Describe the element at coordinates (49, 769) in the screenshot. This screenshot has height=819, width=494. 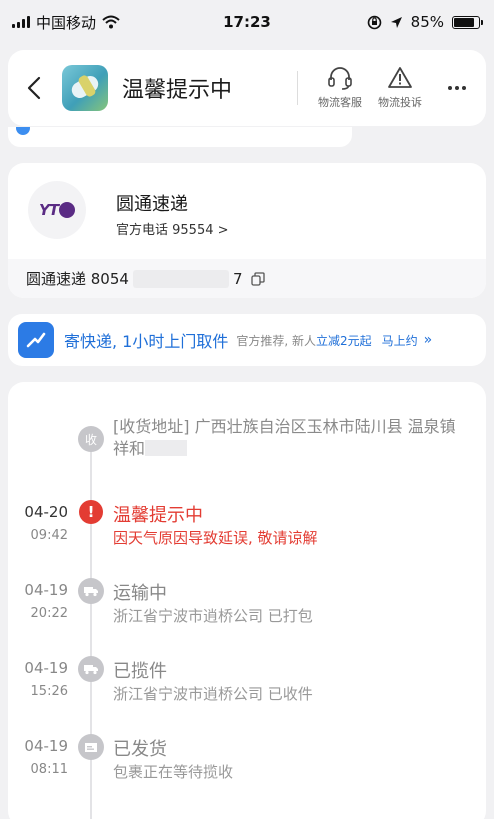
I see `event-time: 08:11` at that location.